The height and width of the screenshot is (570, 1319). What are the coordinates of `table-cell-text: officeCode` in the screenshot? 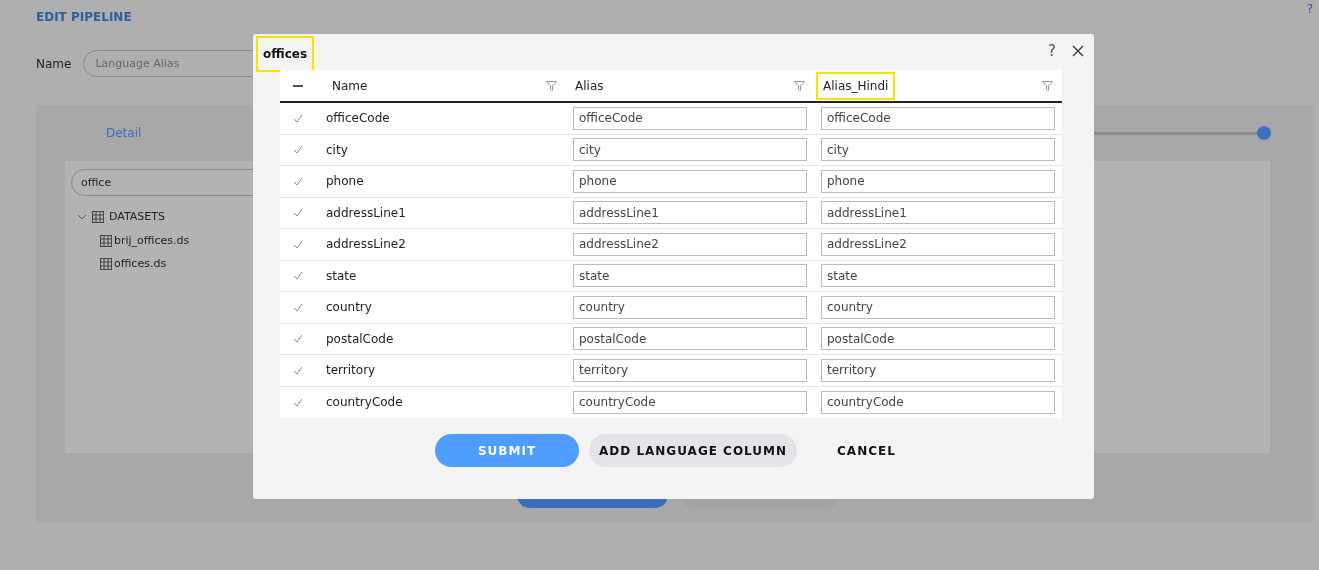 It's located at (358, 119).